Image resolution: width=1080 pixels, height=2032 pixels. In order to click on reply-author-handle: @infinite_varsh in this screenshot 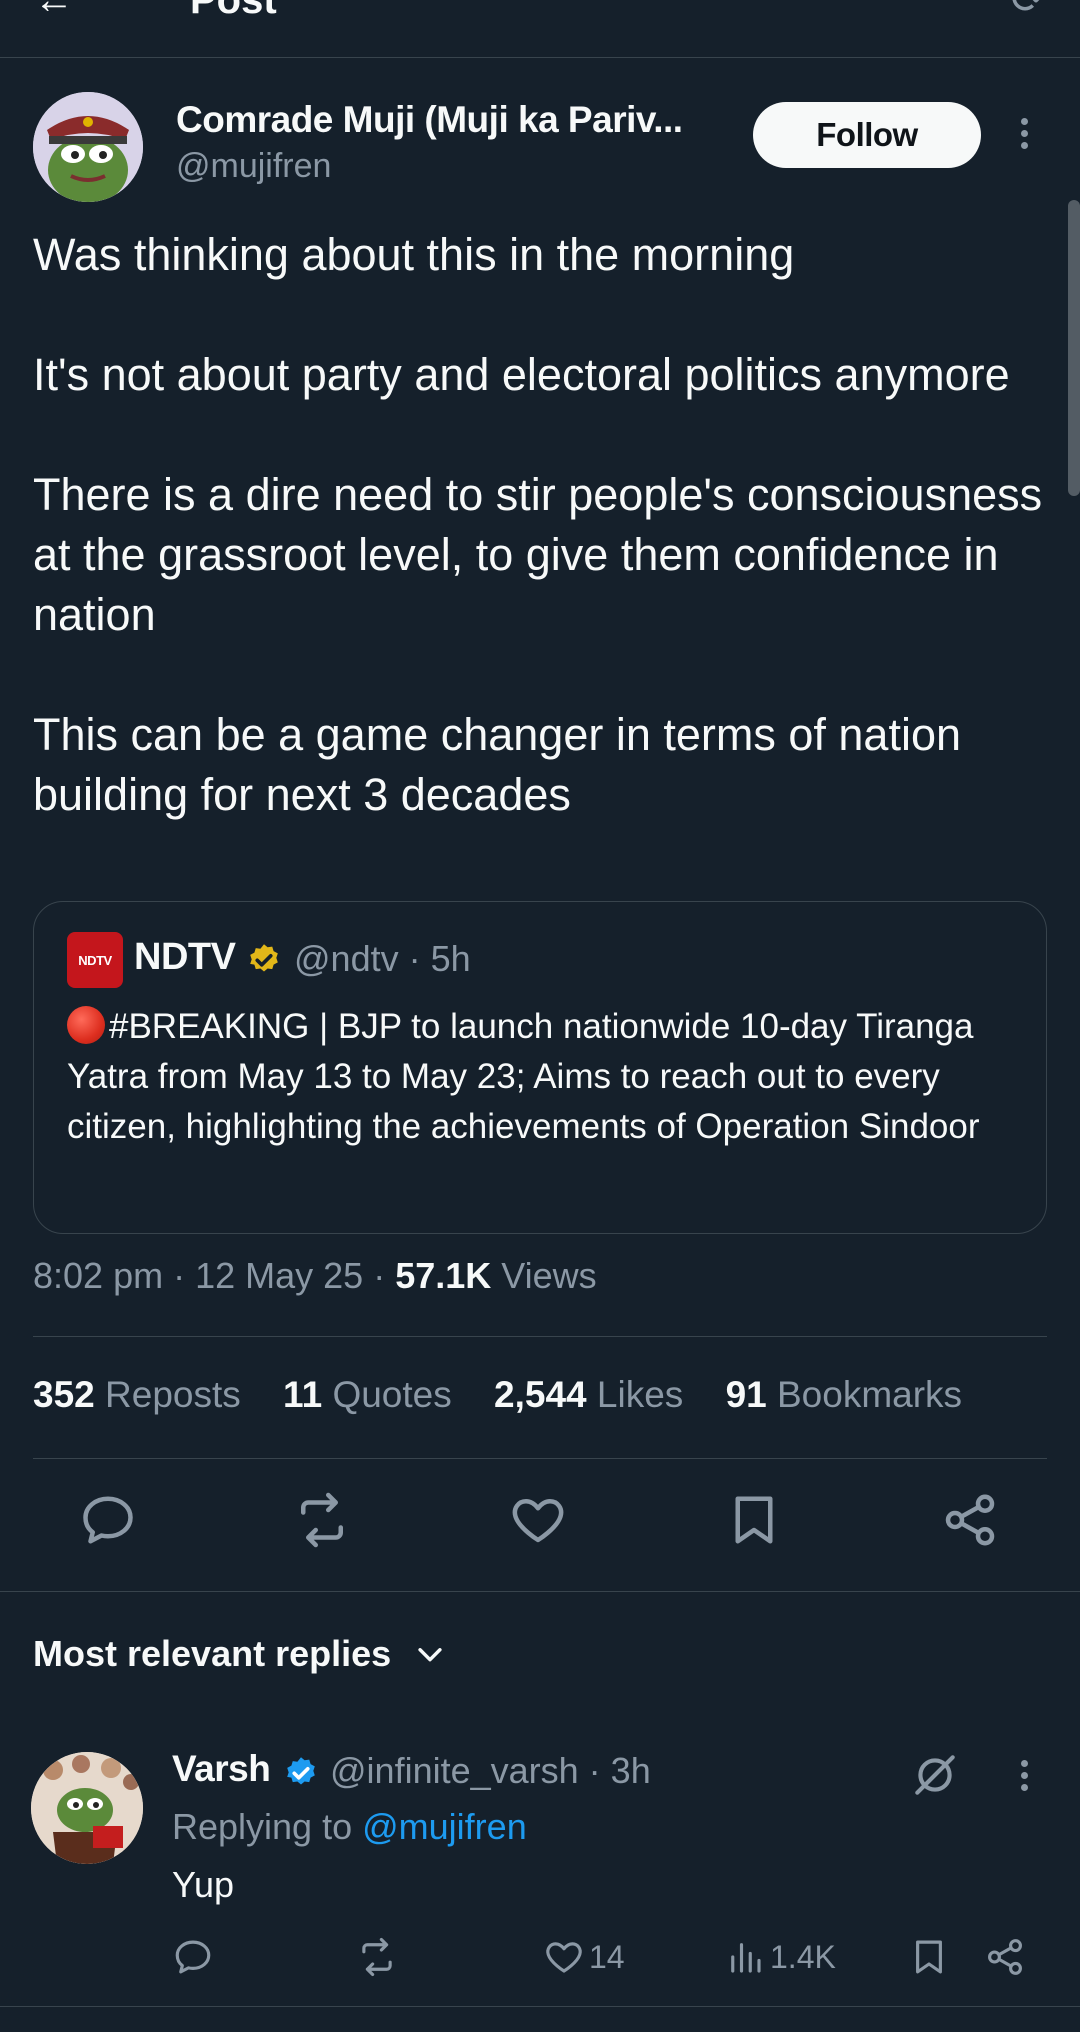, I will do `click(454, 1770)`.